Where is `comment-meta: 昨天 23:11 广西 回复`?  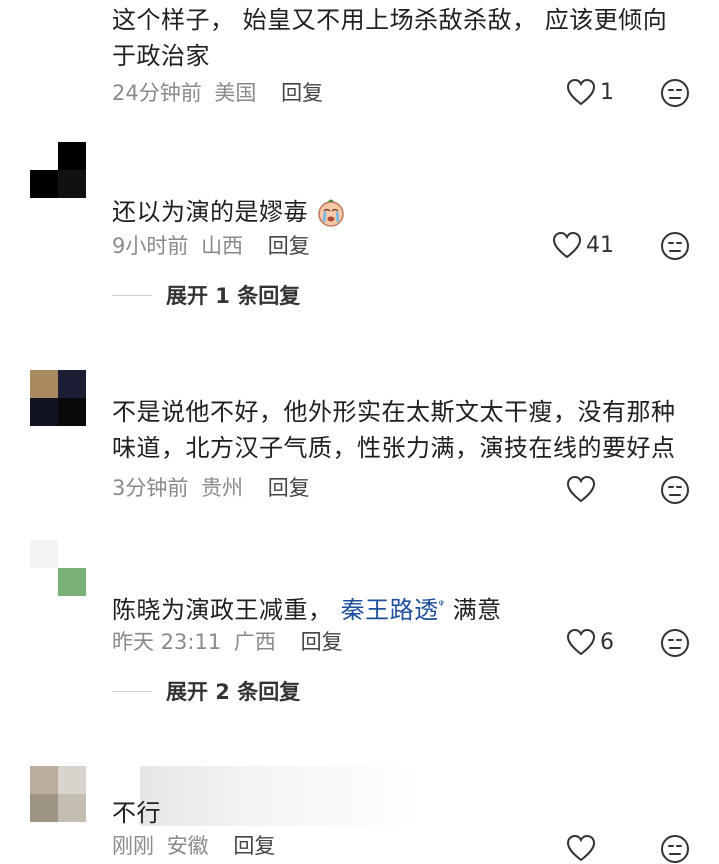 comment-meta: 昨天 23:11 广西 回复 is located at coordinates (227, 642).